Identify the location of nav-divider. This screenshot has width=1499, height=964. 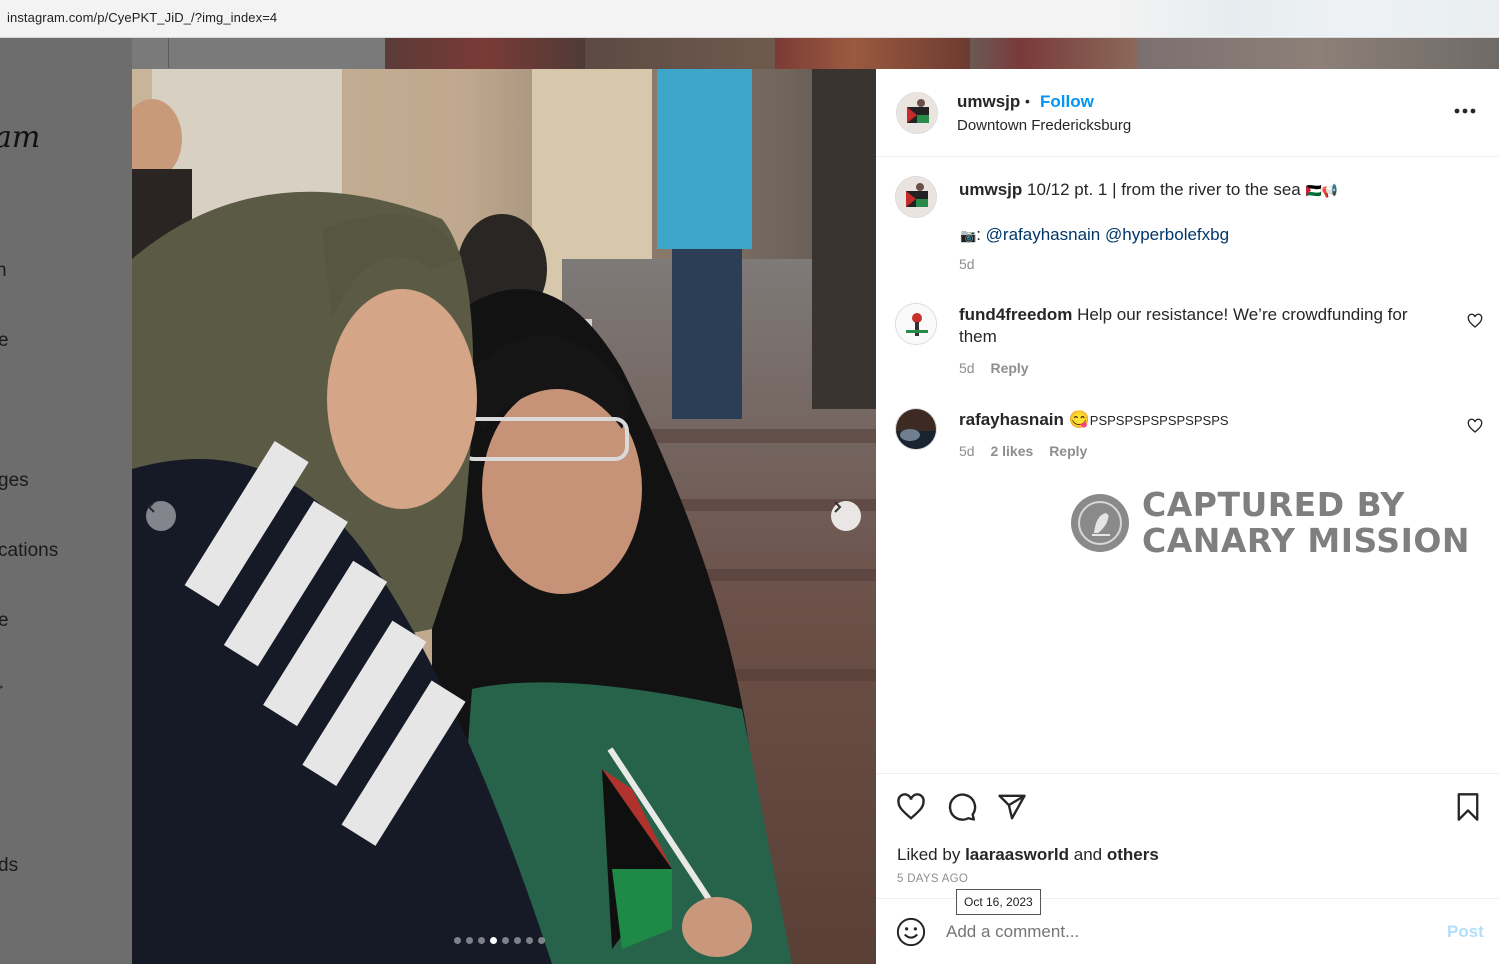
(168, 53).